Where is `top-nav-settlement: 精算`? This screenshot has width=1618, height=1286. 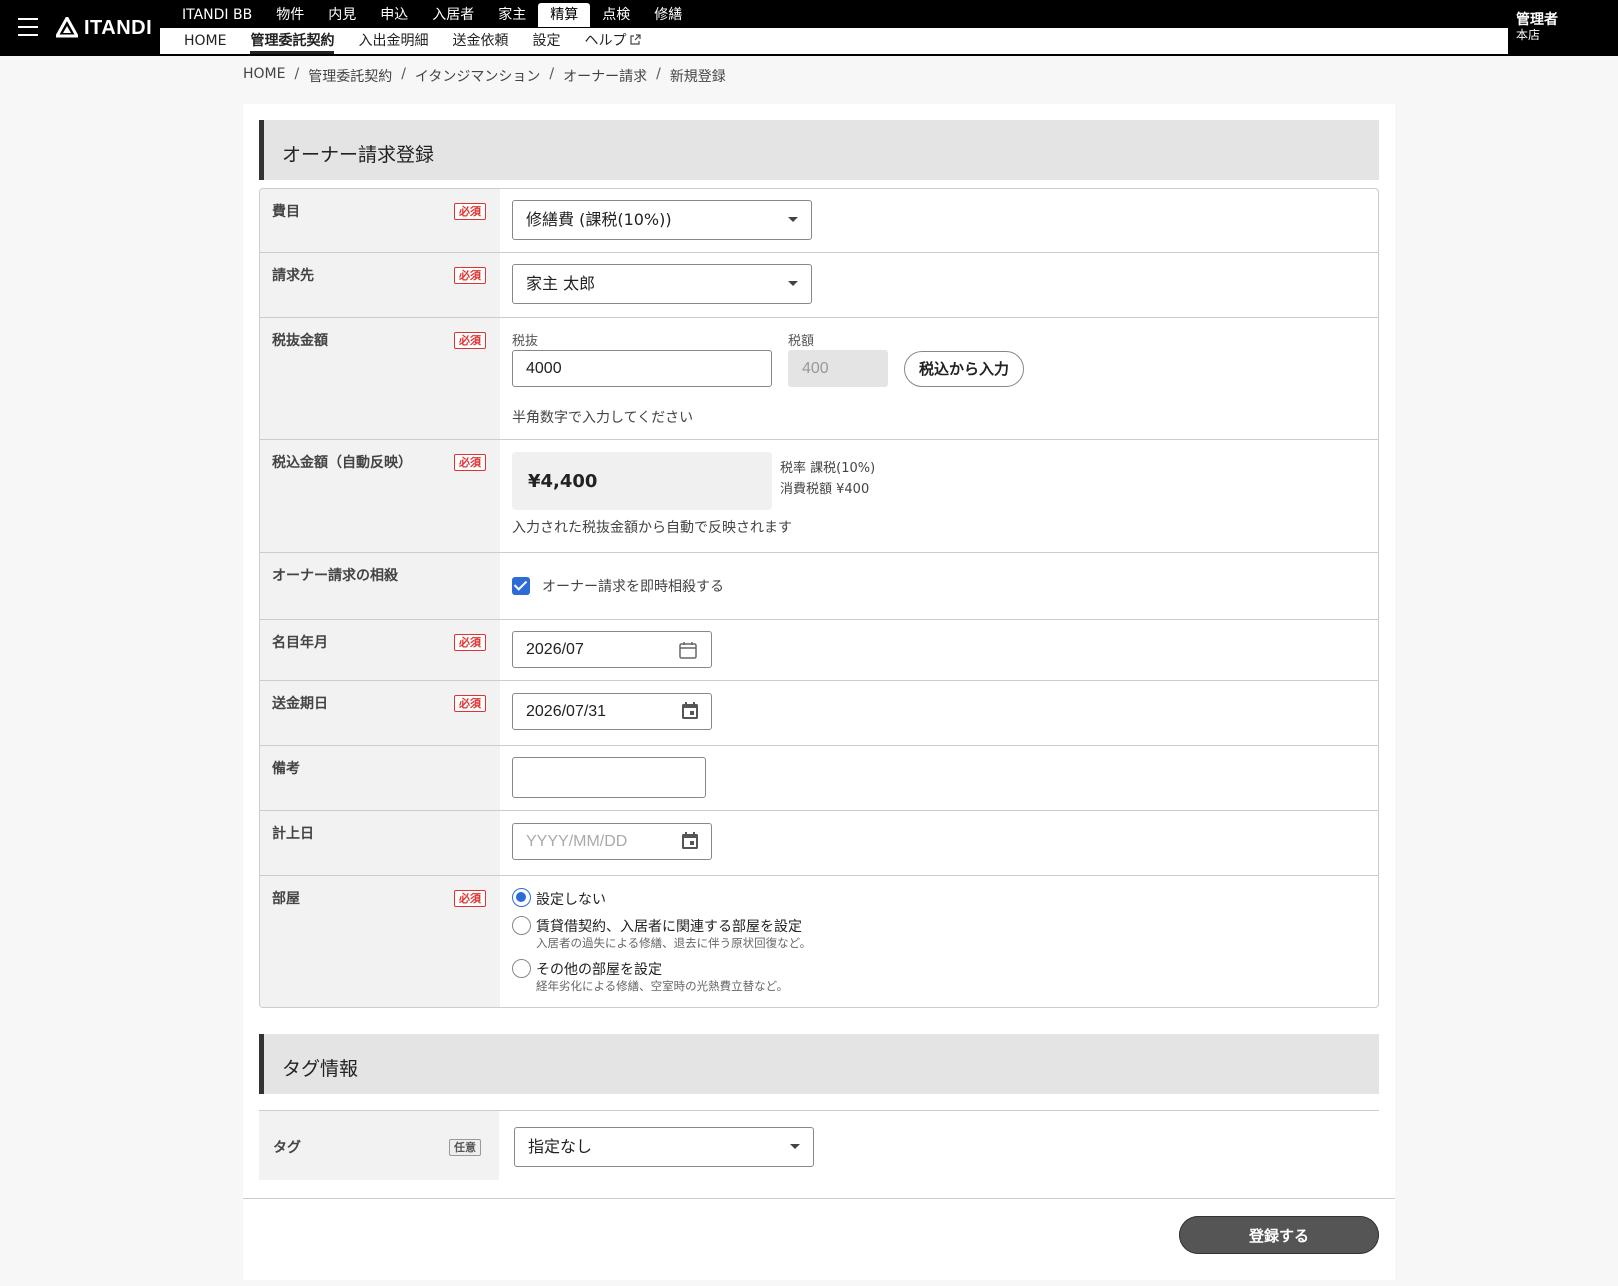 top-nav-settlement: 精算 is located at coordinates (564, 15).